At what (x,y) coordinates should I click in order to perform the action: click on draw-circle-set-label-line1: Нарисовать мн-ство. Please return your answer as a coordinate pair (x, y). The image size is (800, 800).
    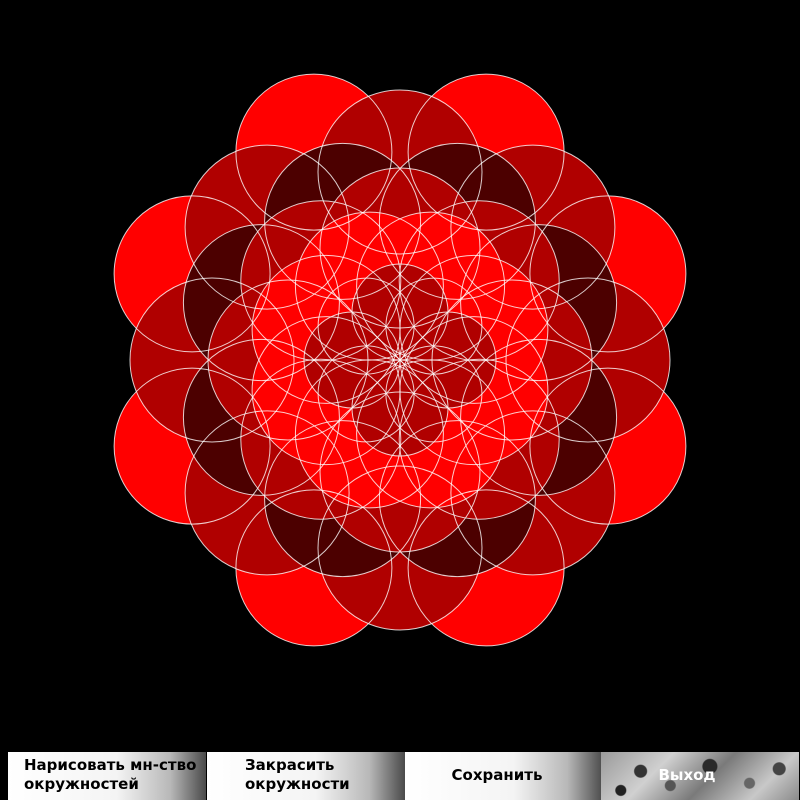
    Looking at the image, I should click on (110, 765).